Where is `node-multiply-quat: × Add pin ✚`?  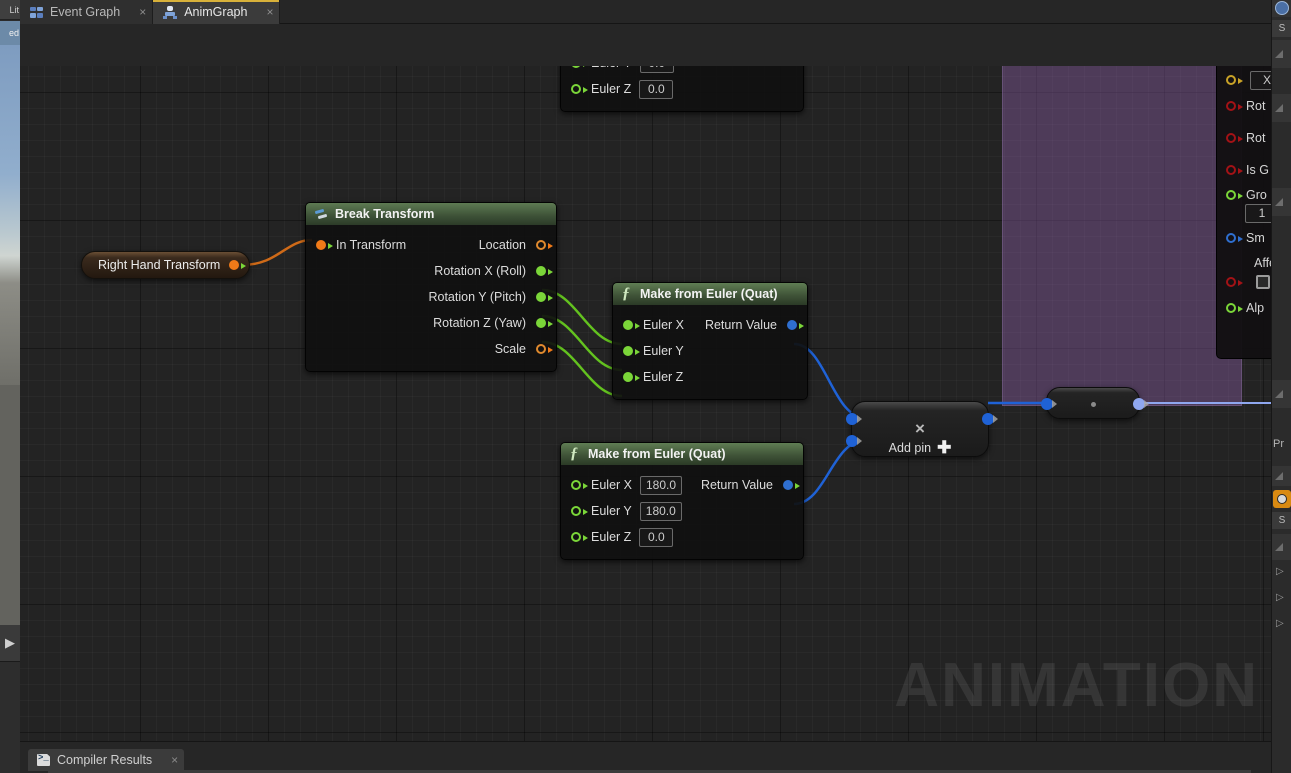 node-multiply-quat: × Add pin ✚ is located at coordinates (922, 429).